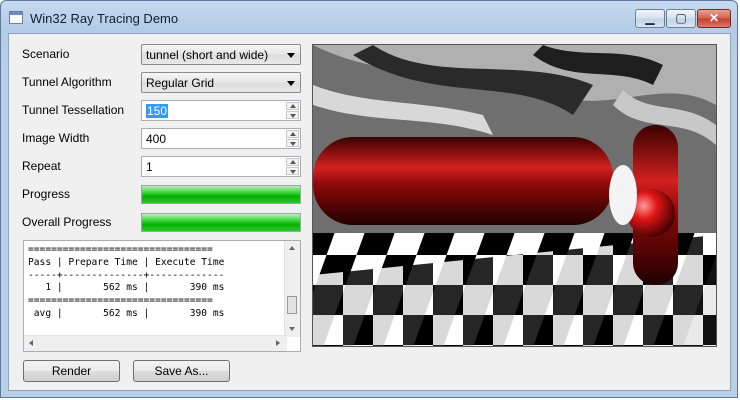 This screenshot has width=740, height=400. What do you see at coordinates (156, 139) in the screenshot?
I see `image-width-value: 400` at bounding box center [156, 139].